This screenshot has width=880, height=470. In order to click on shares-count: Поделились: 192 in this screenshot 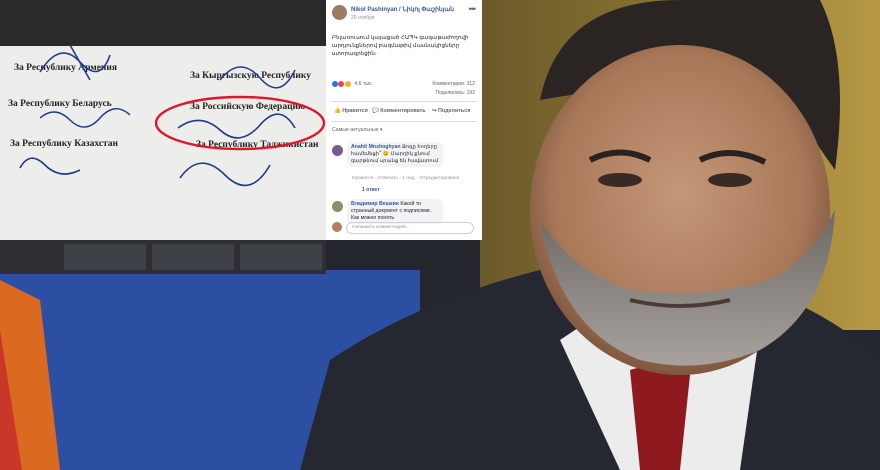, I will do `click(455, 93)`.